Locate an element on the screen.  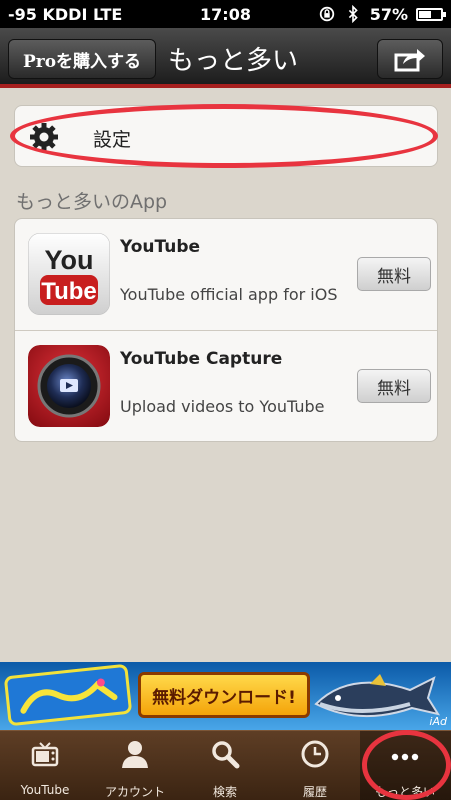
tab-bar: YouTube アカウント 検索 履歴 もっと多い is located at coordinates (225, 765).